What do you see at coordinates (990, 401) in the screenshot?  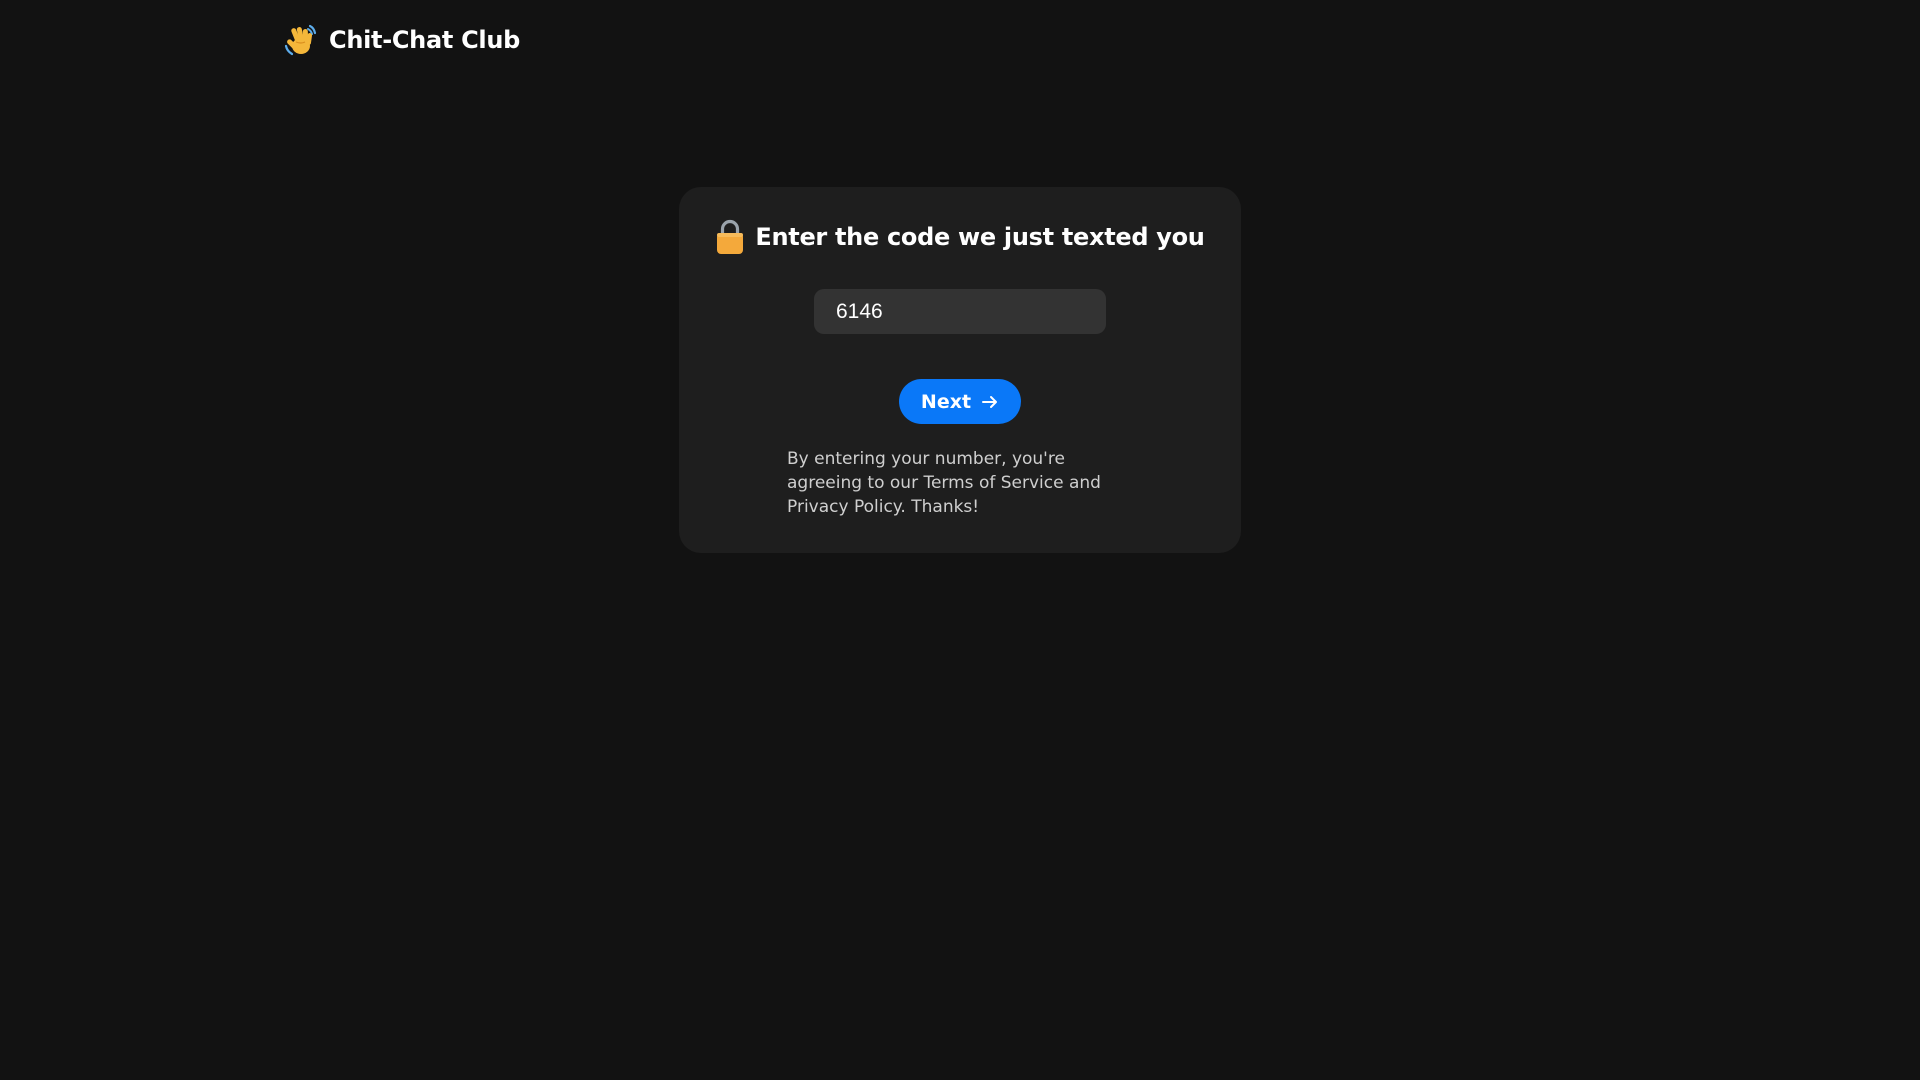 I see `arrow-right-icon` at bounding box center [990, 401].